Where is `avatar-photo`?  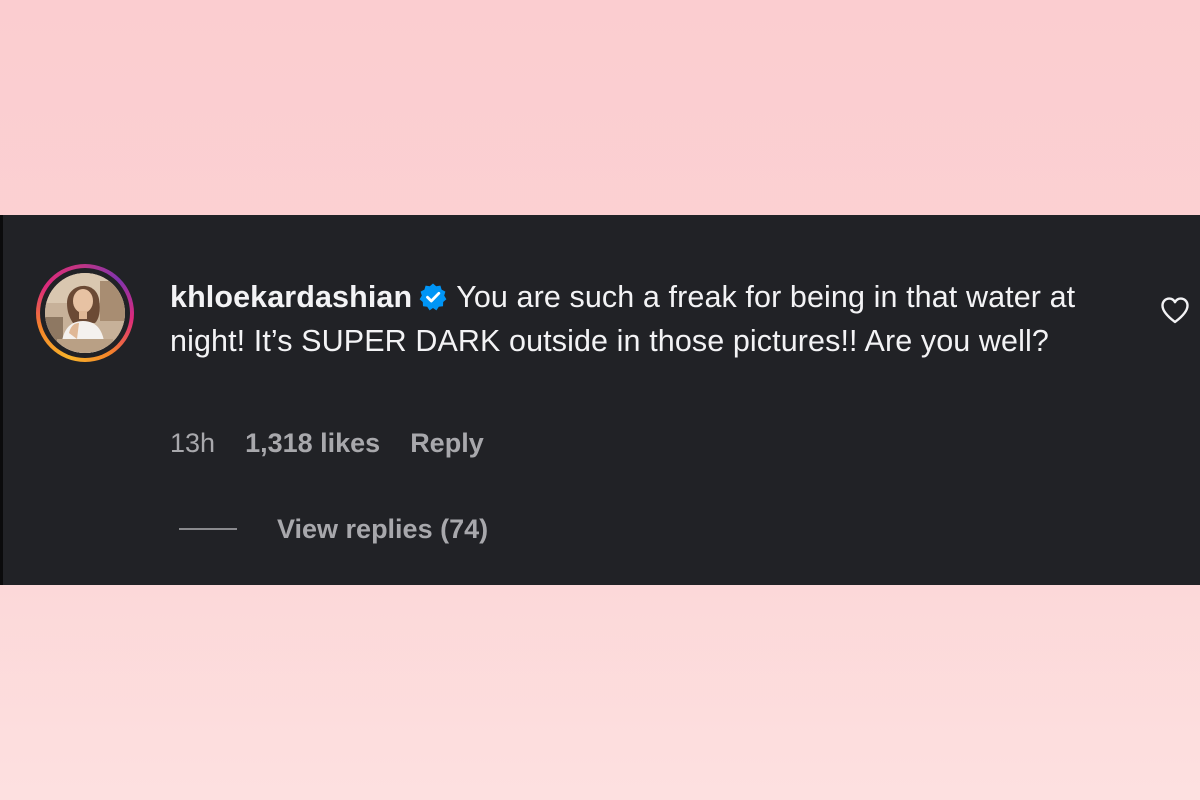
avatar-photo is located at coordinates (85, 313).